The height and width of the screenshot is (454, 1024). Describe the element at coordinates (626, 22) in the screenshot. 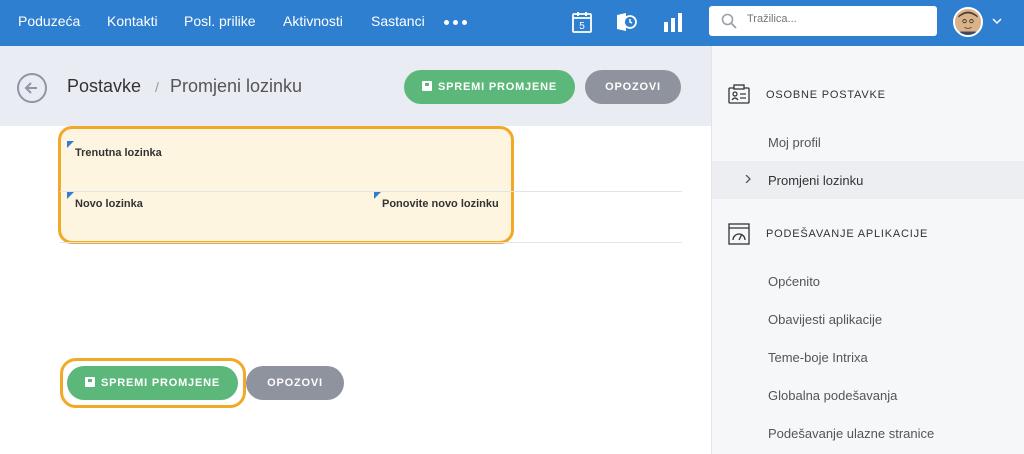

I see `activity-clock-icon` at that location.